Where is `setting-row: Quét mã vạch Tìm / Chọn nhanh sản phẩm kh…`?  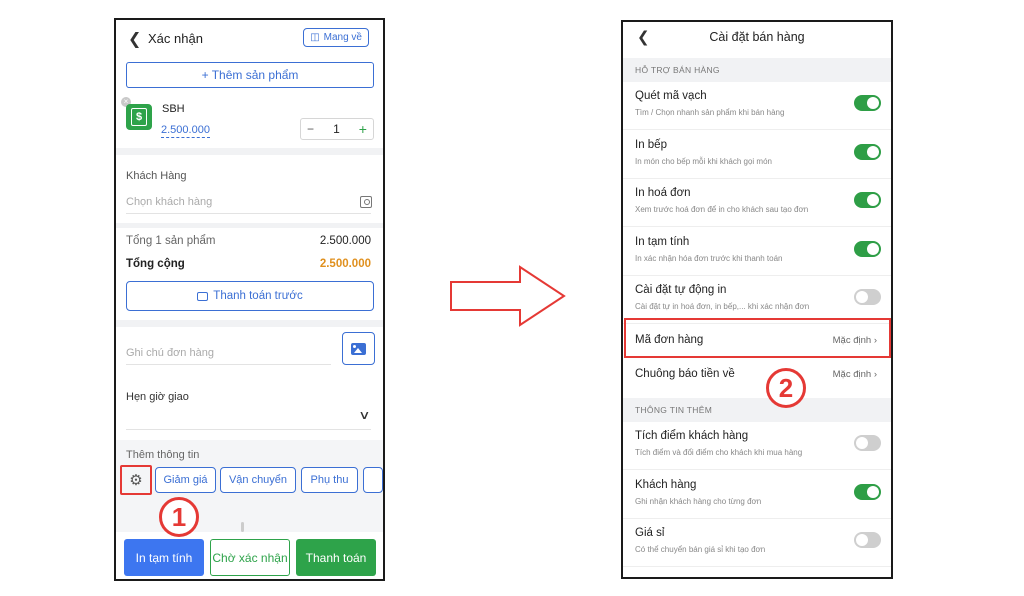 setting-row: Quét mã vạch Tìm / Chọn nhanh sản phẩm kh… is located at coordinates (757, 106).